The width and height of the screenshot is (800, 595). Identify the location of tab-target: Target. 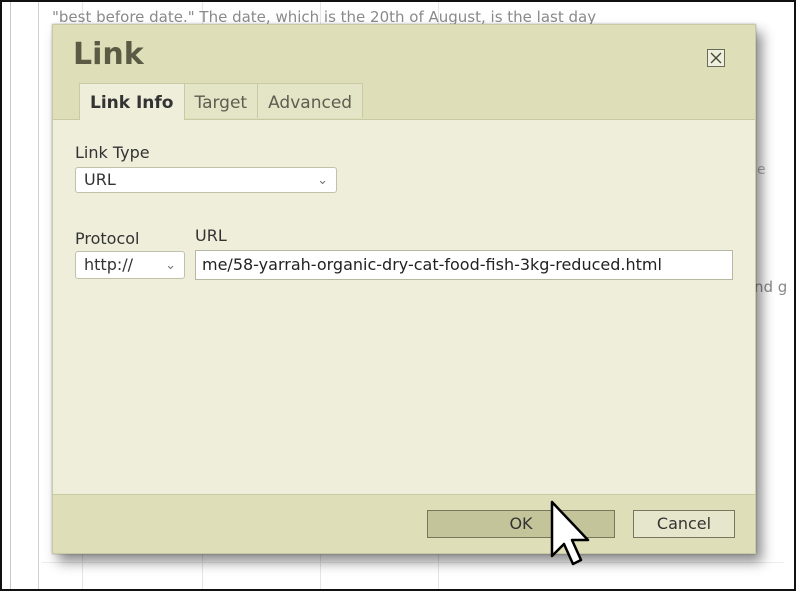
(221, 100).